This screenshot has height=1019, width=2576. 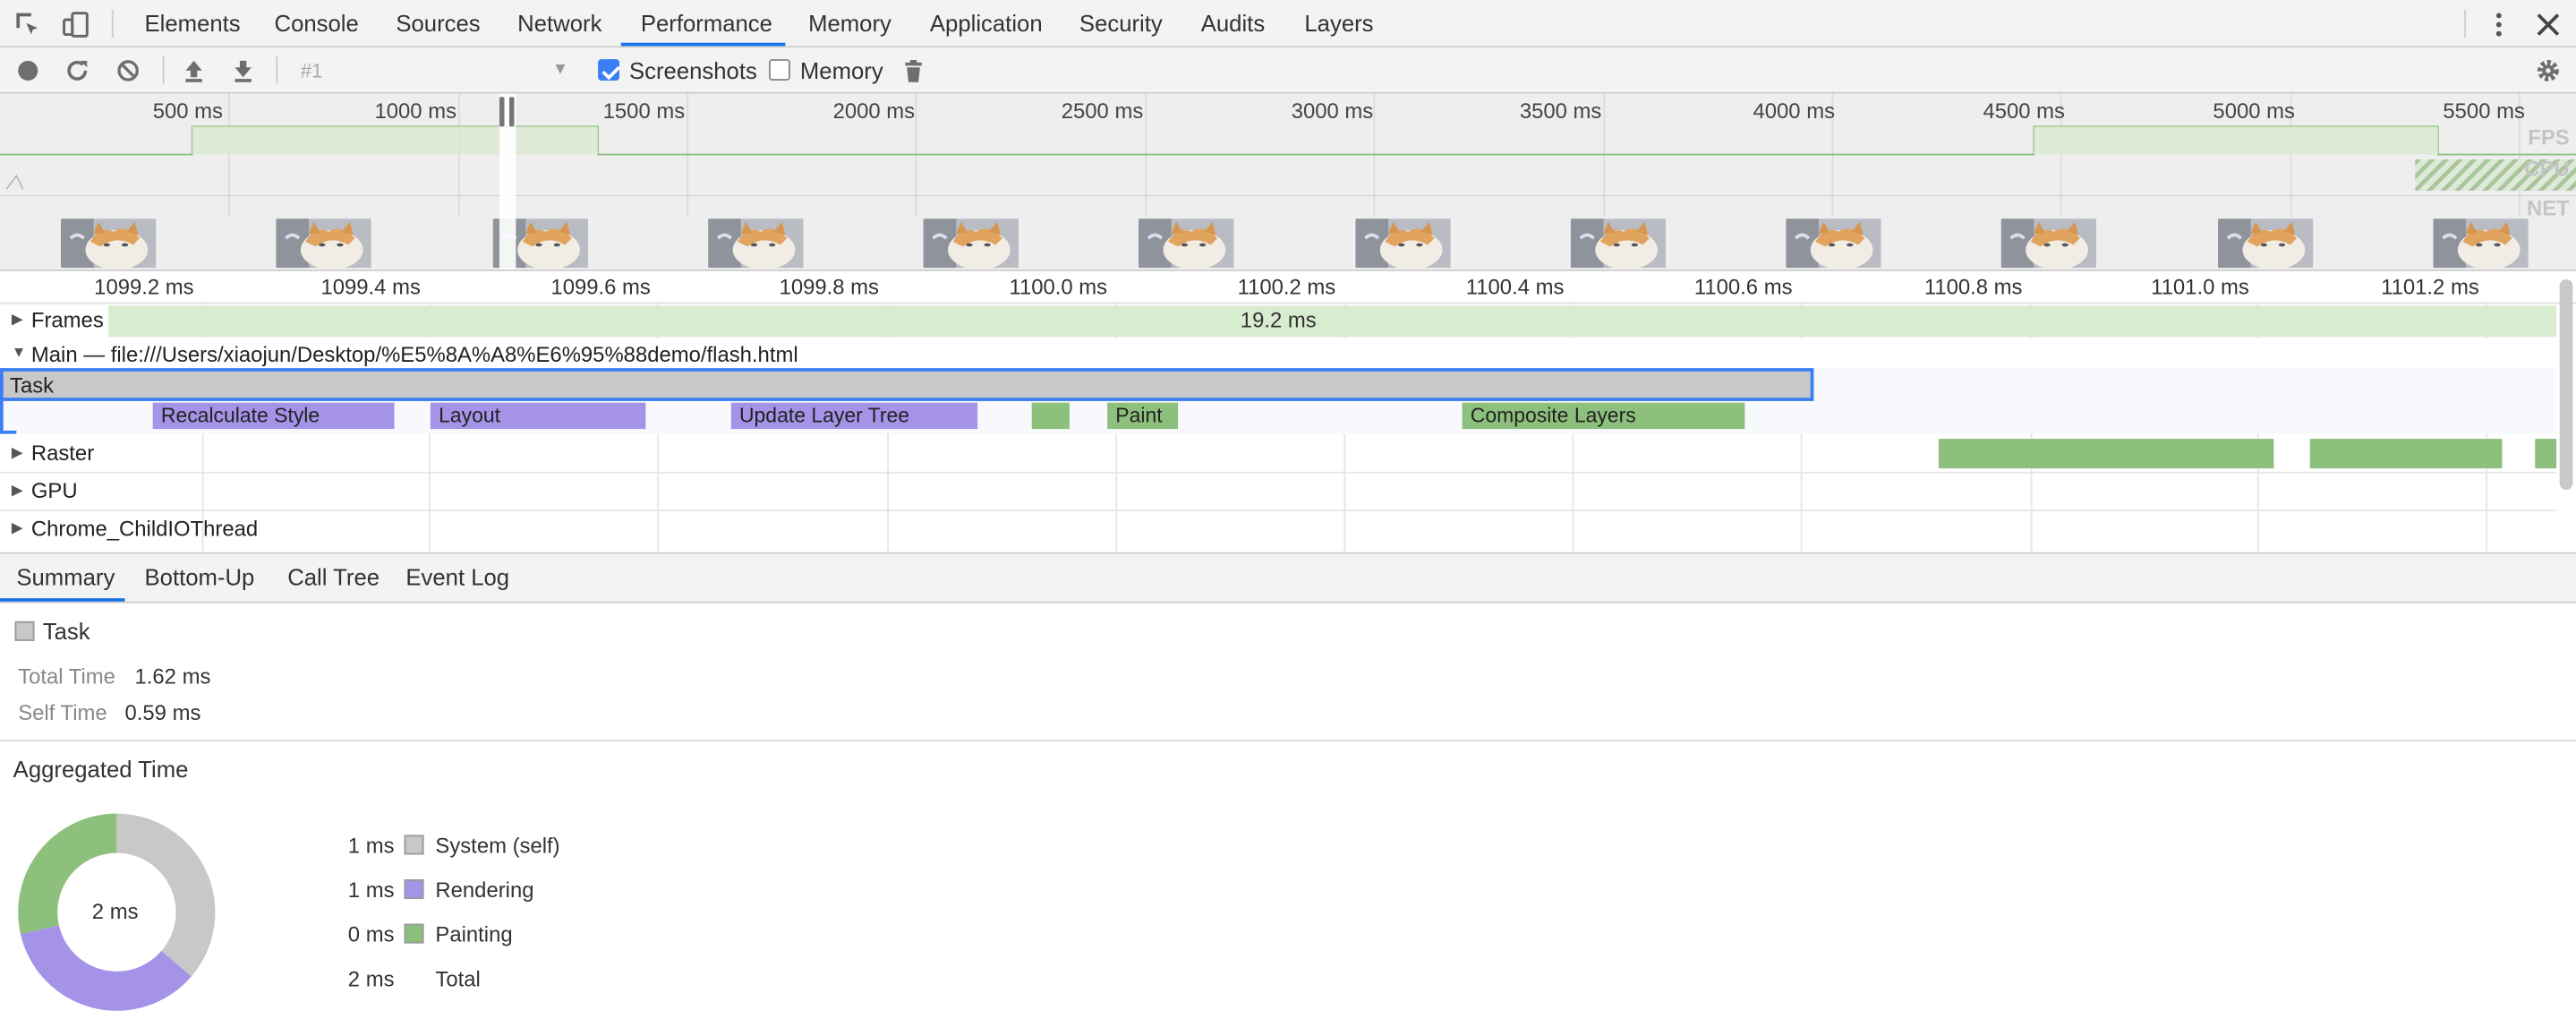 What do you see at coordinates (502, 112) in the screenshot?
I see `selection-left-handle` at bounding box center [502, 112].